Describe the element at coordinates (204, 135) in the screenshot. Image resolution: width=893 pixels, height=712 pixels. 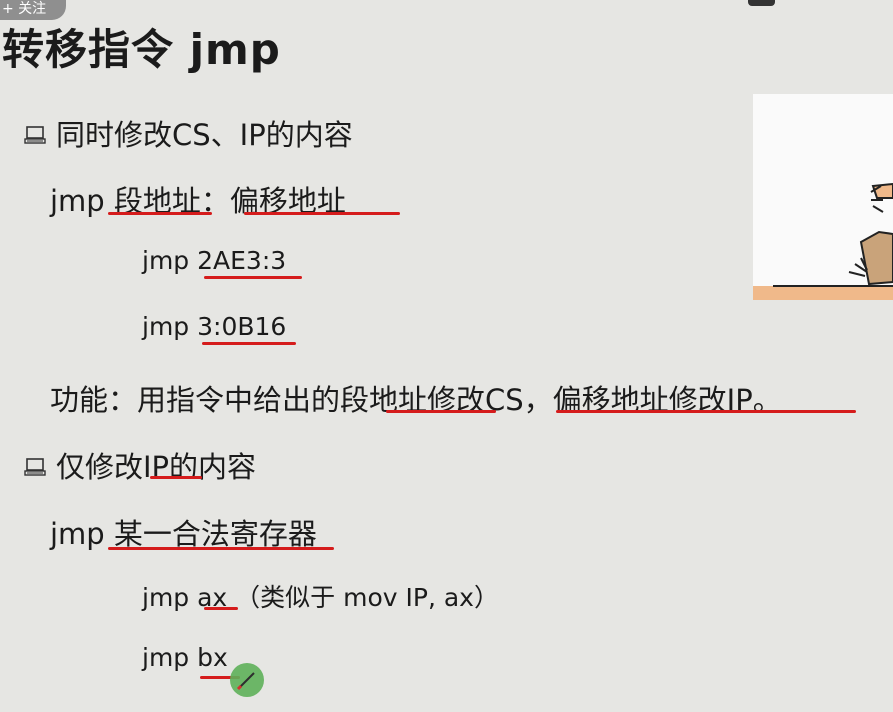
I see `section1-text: 同时修改CS、IP的内容` at that location.